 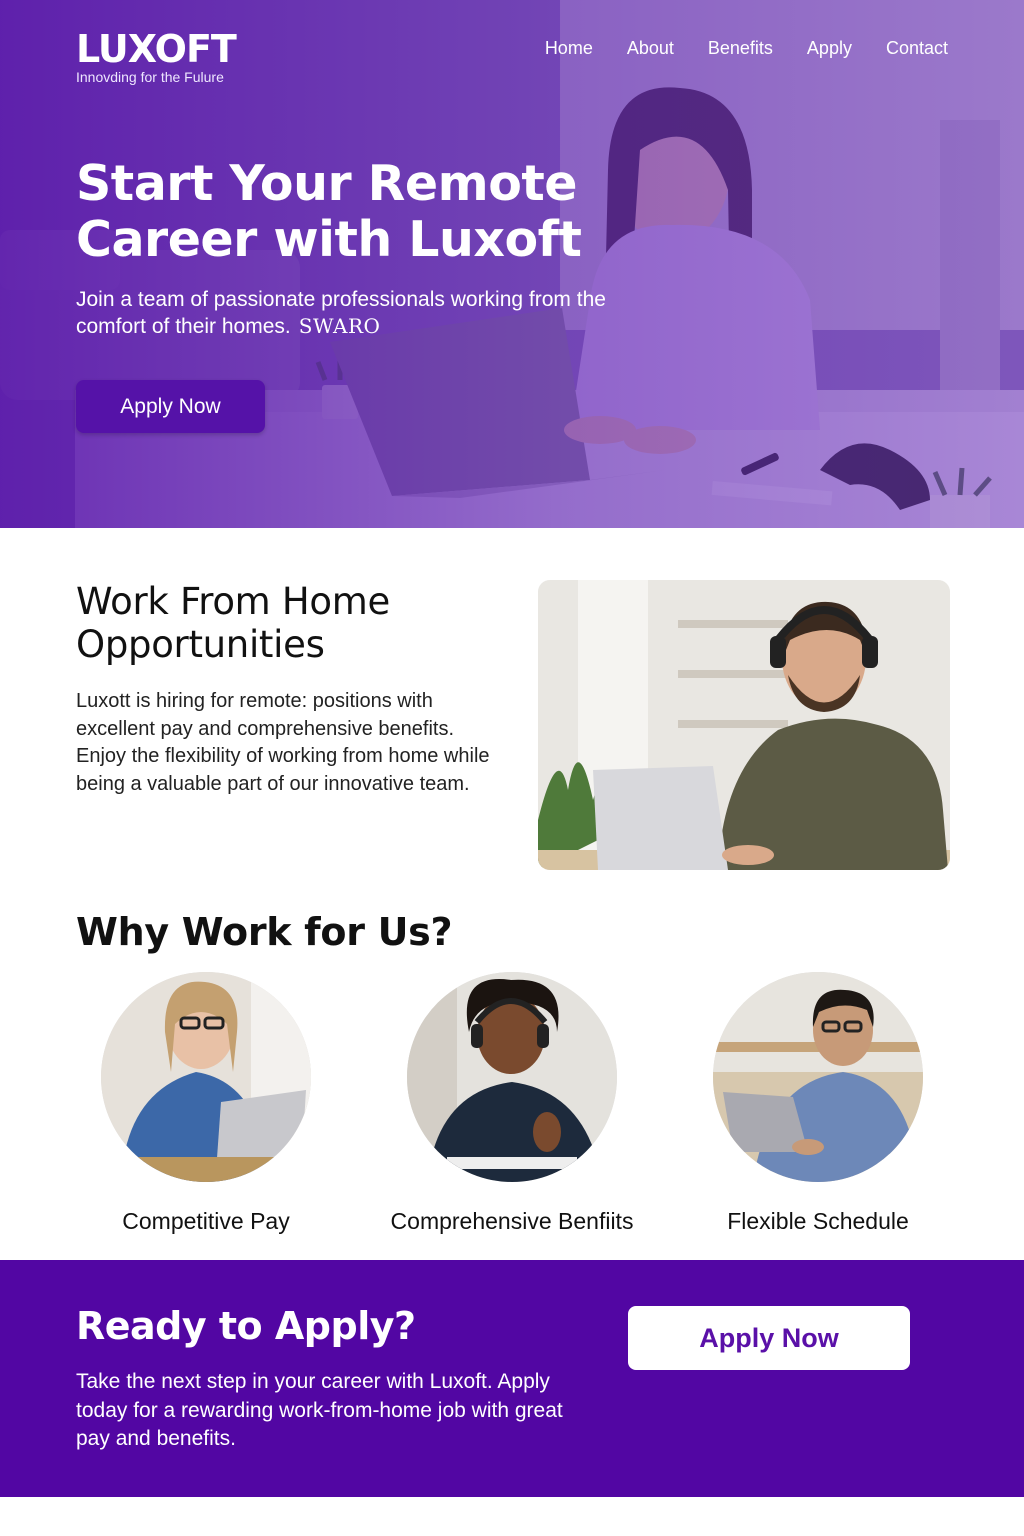 I want to click on woman-with-glasses-photo, so click(x=206, y=1077).